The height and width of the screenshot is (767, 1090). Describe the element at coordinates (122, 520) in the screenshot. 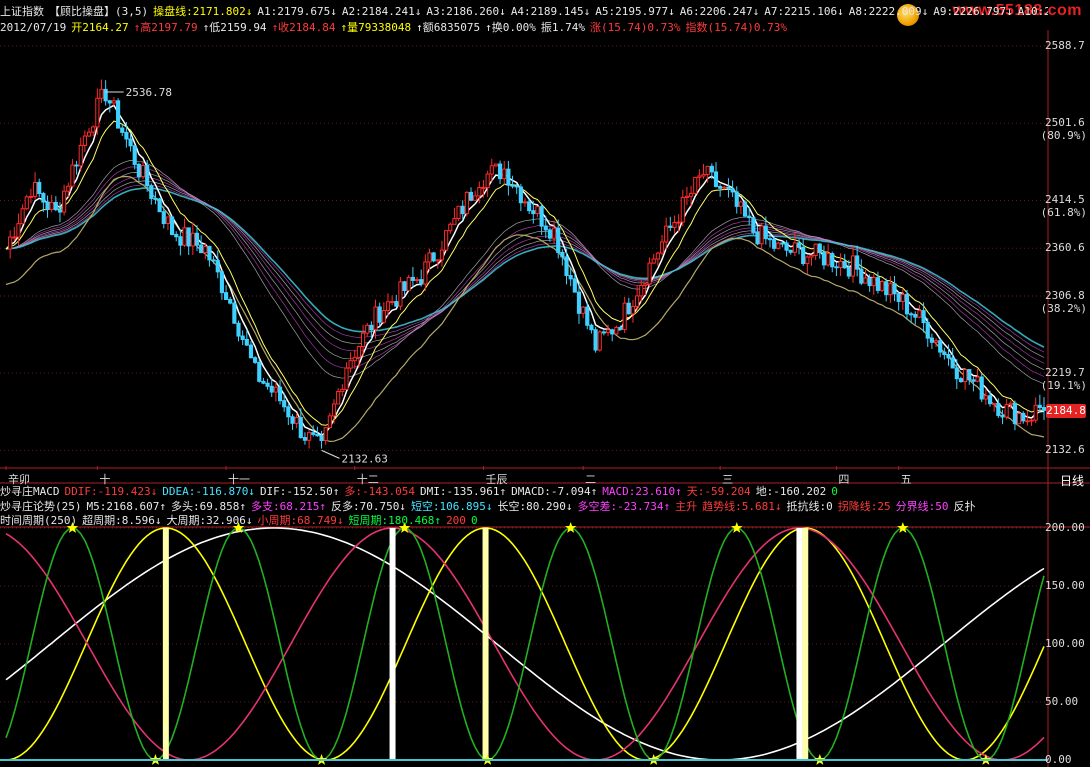

I see `cycle-legend-item-1: 超周期:8.596↓` at that location.